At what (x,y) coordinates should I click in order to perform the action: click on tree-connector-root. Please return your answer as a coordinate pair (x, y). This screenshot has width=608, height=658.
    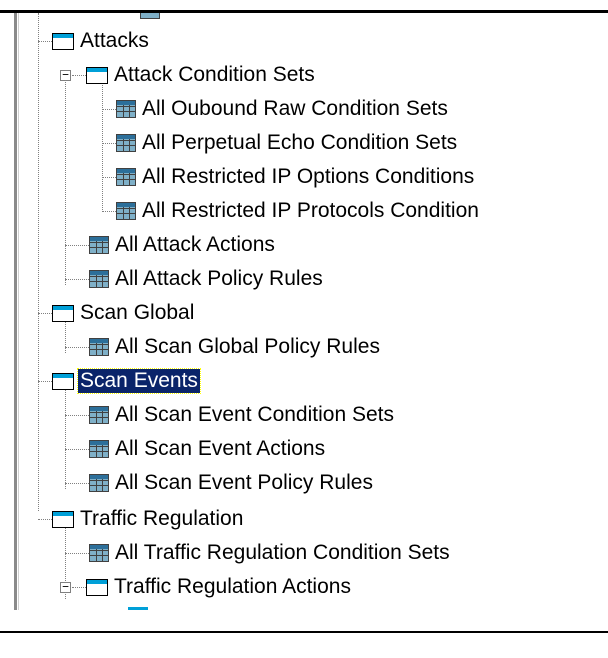
    Looking at the image, I should click on (38, 262).